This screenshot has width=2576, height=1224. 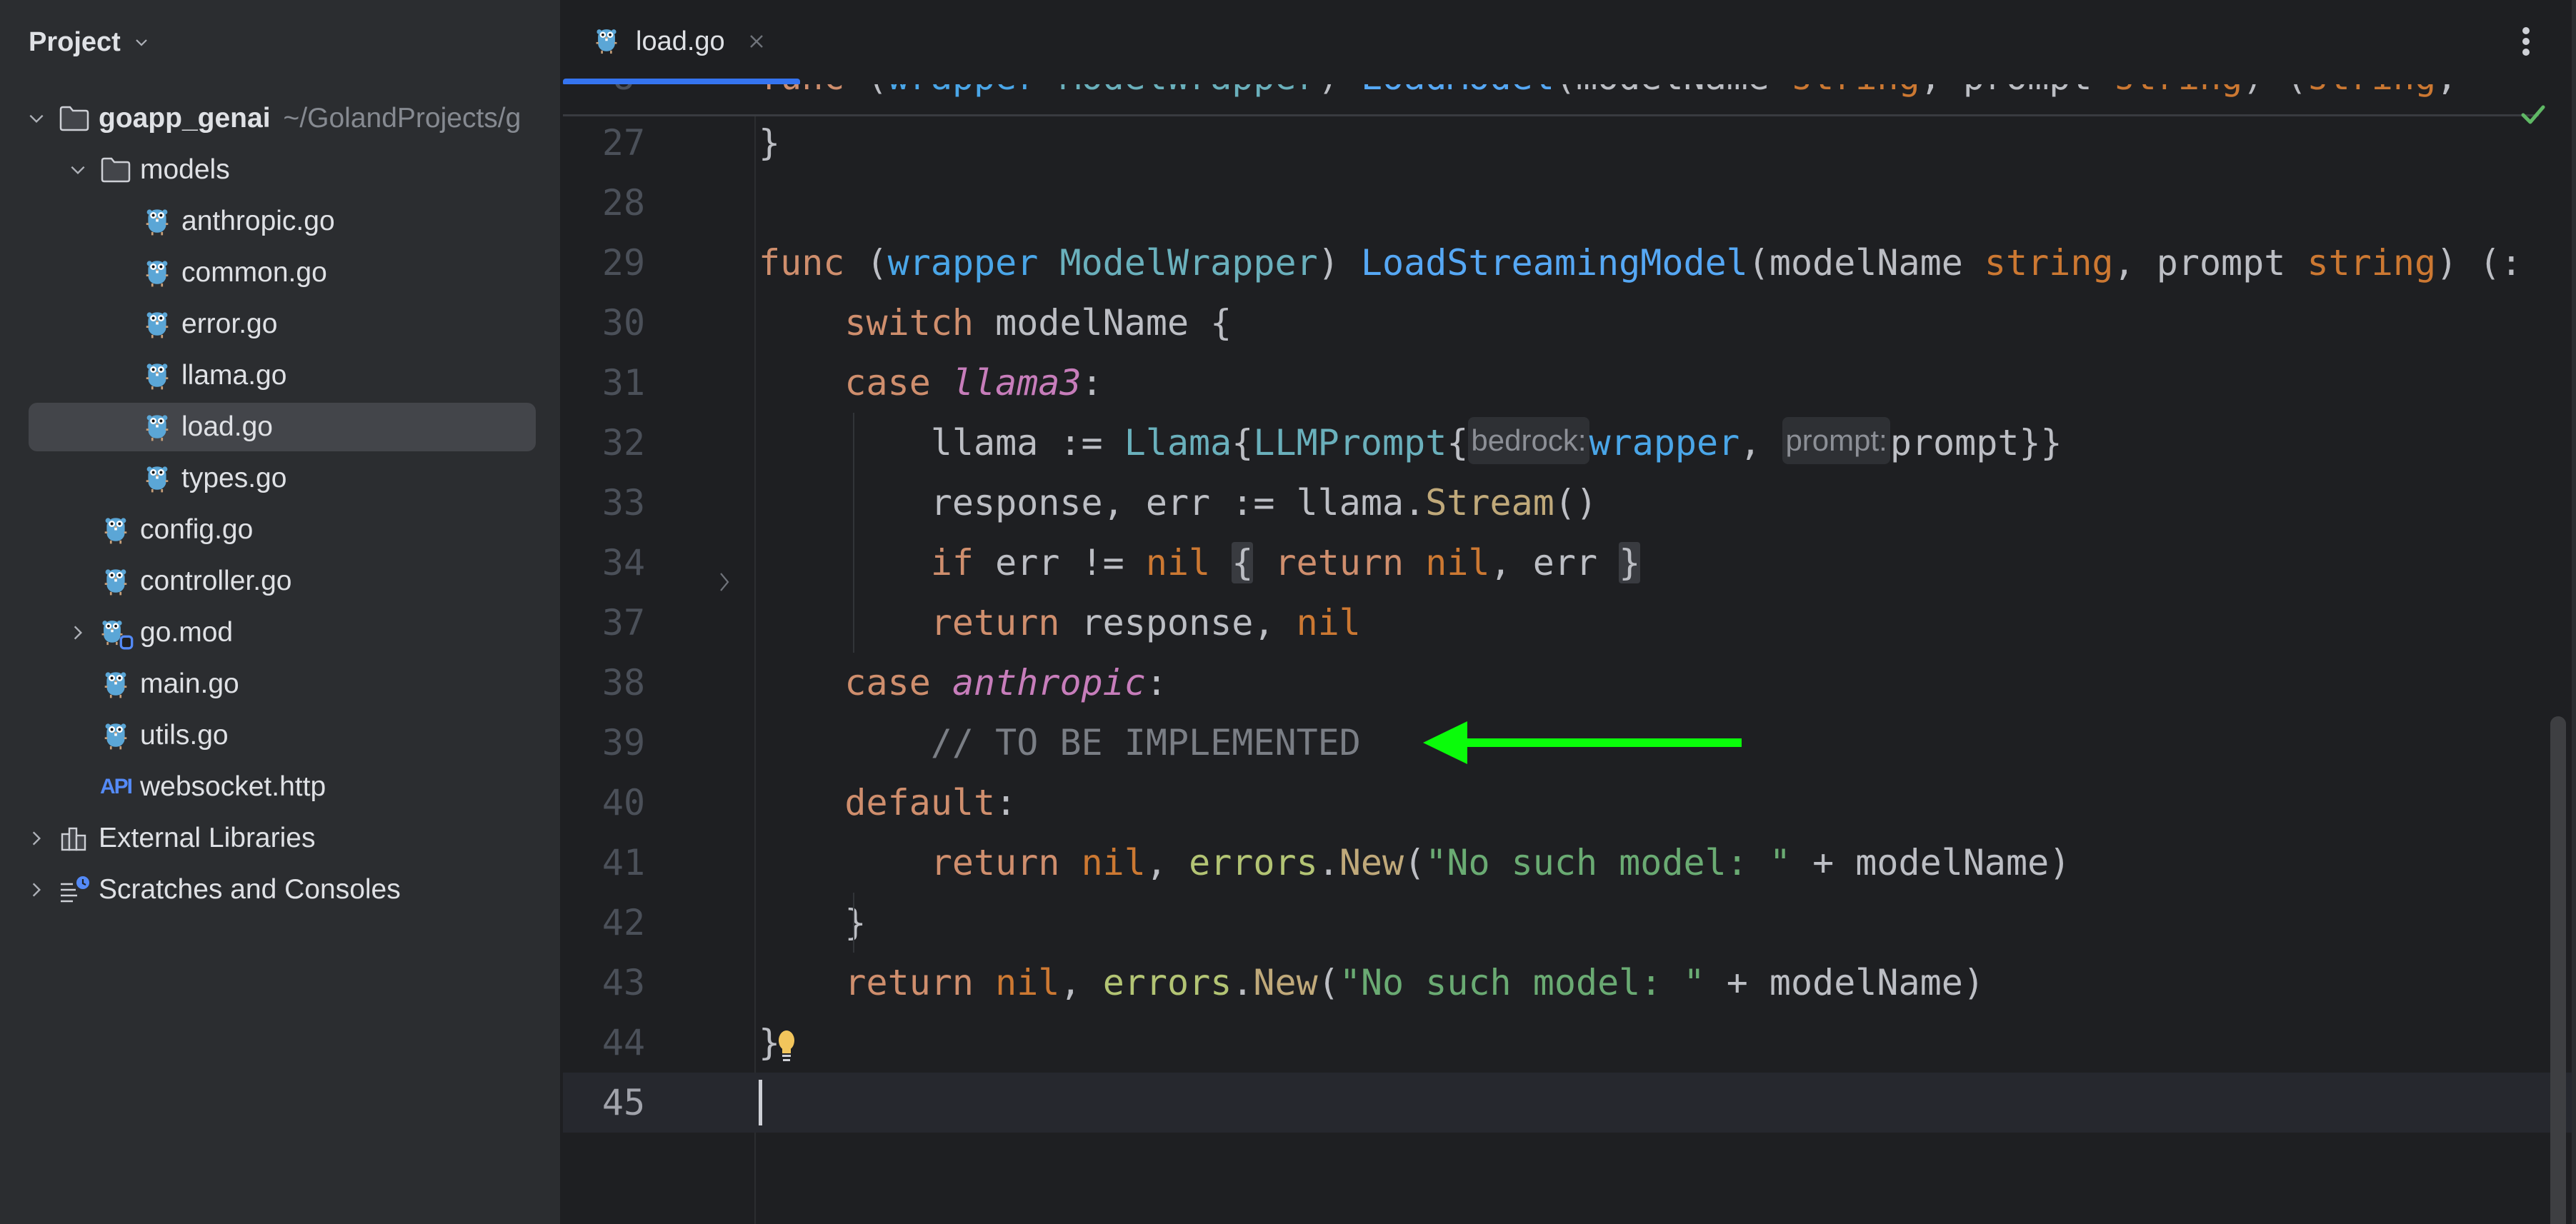 I want to click on tree-item-models: models, so click(x=280, y=170).